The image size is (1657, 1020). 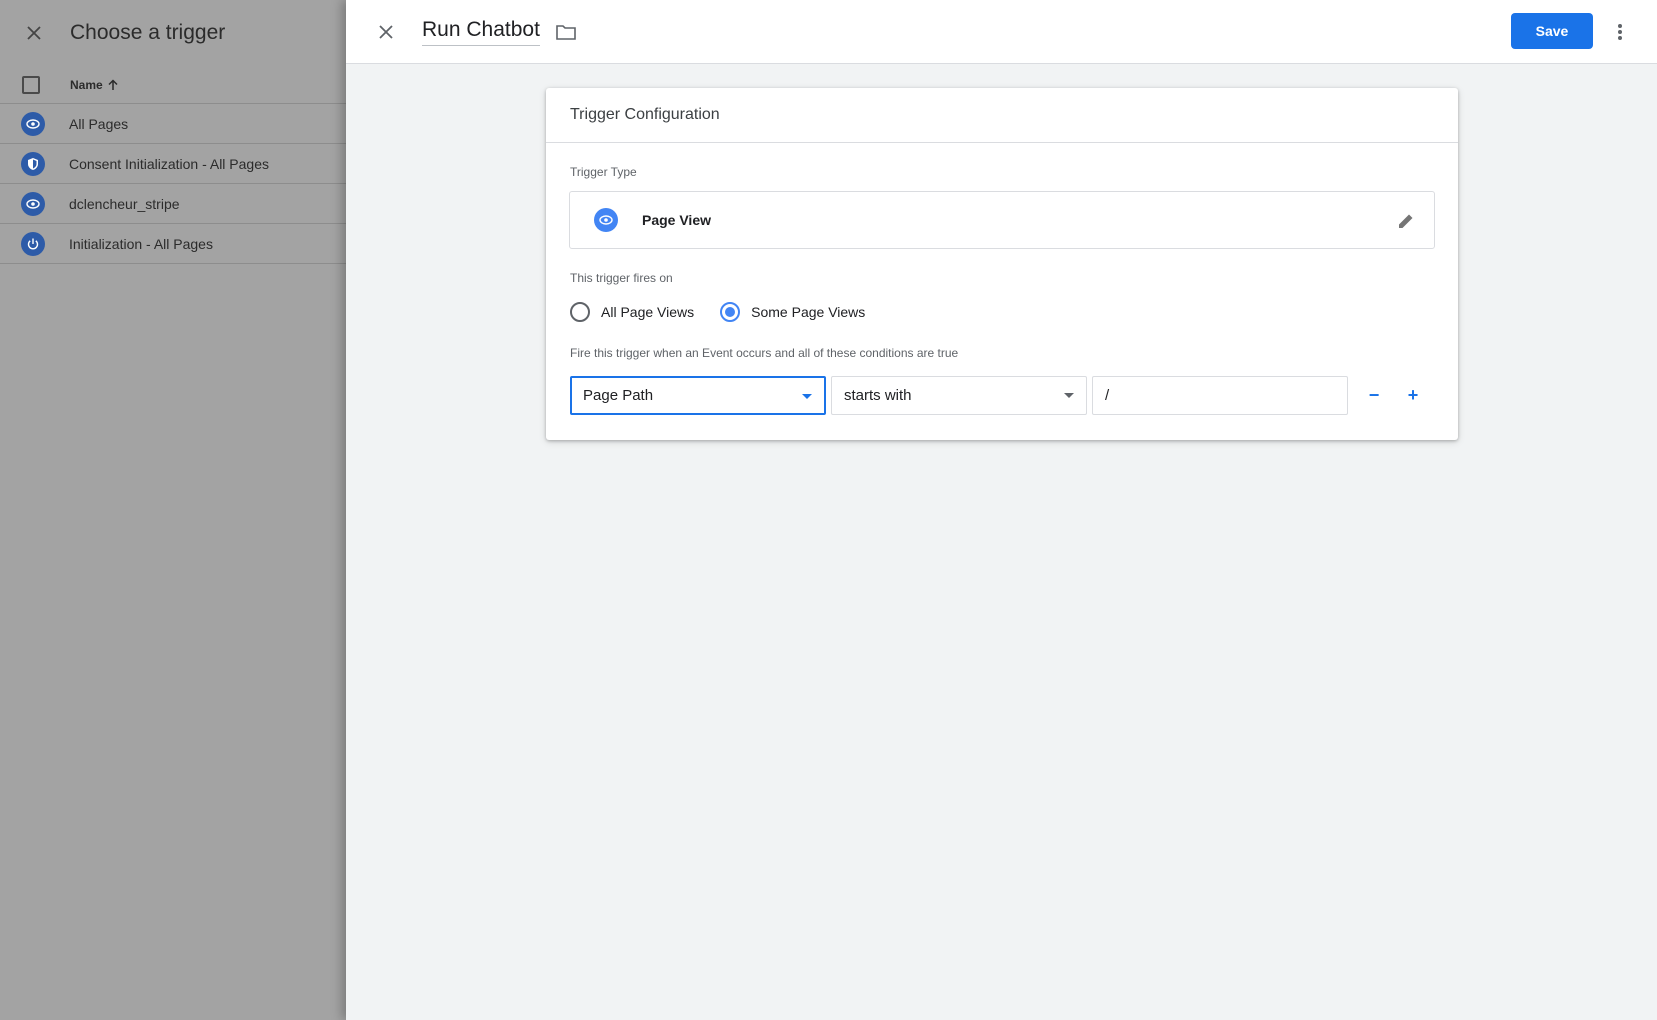 What do you see at coordinates (580, 312) in the screenshot?
I see `radio-button` at bounding box center [580, 312].